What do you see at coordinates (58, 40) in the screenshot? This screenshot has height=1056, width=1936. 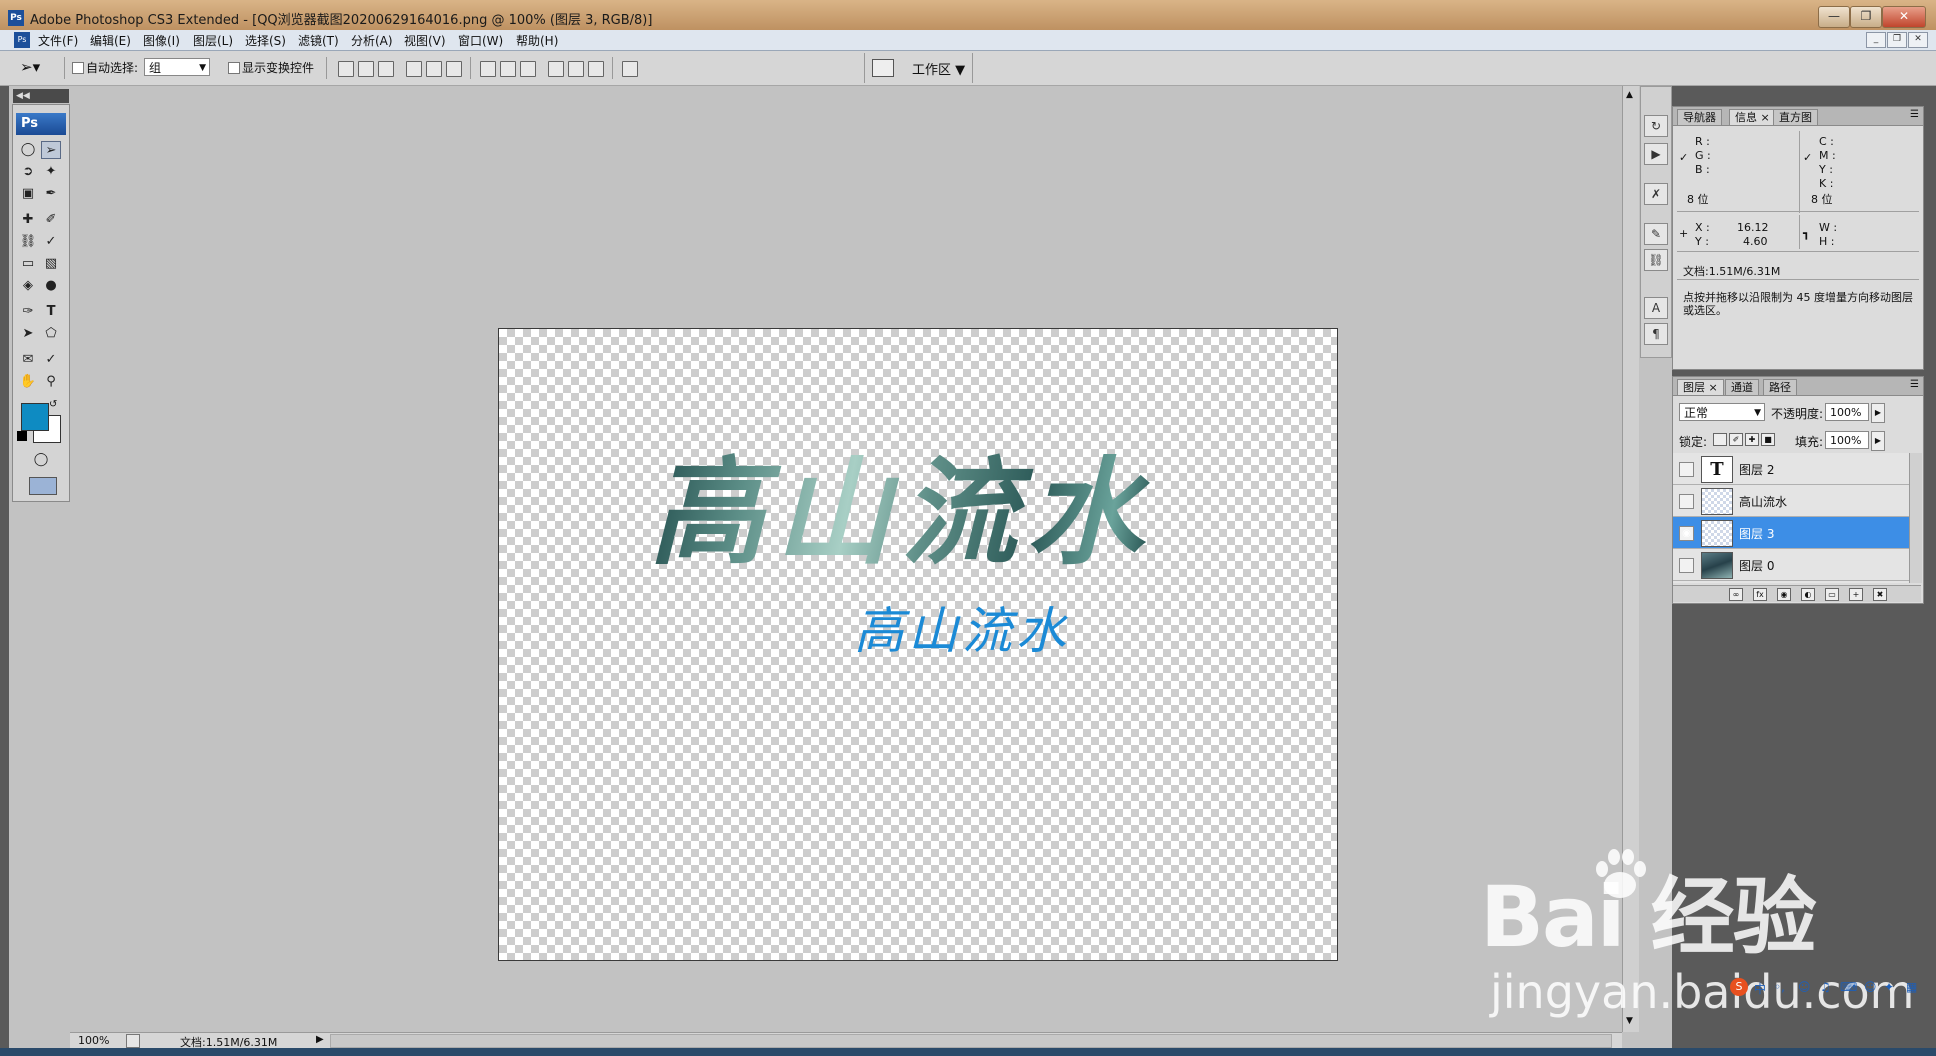 I see `menu-file: 文件(F)` at bounding box center [58, 40].